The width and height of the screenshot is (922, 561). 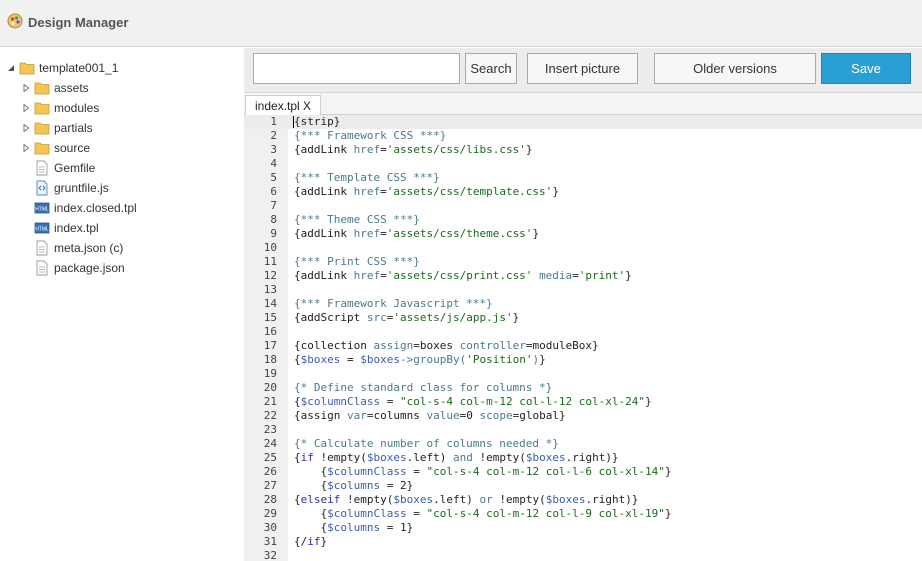 I want to click on code-text: {strip}, so click(x=317, y=122).